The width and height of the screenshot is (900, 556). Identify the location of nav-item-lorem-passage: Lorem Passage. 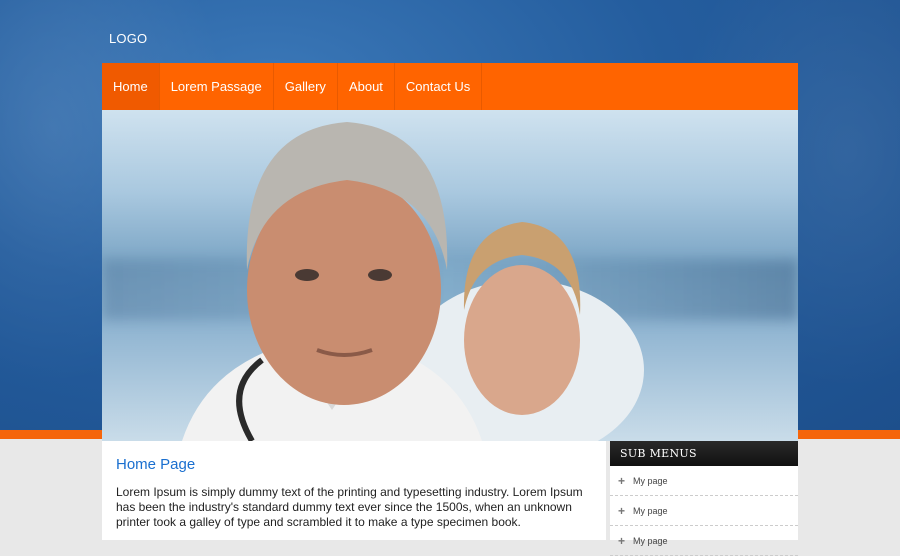
(217, 86).